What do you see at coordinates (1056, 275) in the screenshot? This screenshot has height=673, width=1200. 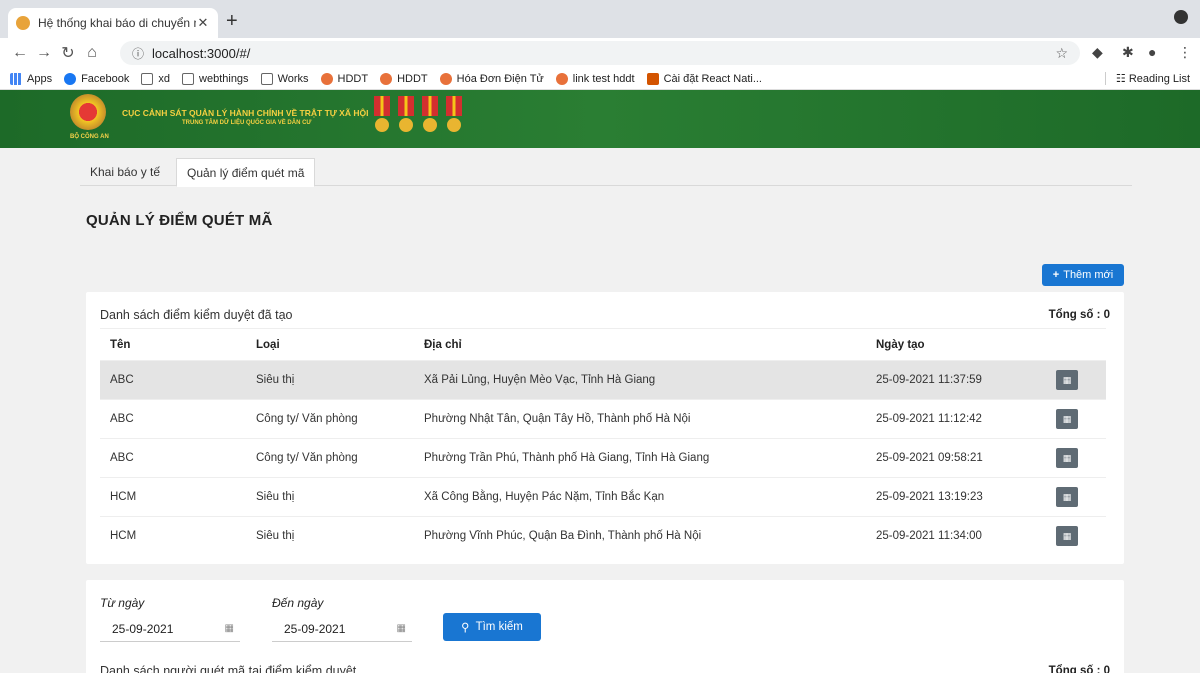 I see `plus-icon: +` at bounding box center [1056, 275].